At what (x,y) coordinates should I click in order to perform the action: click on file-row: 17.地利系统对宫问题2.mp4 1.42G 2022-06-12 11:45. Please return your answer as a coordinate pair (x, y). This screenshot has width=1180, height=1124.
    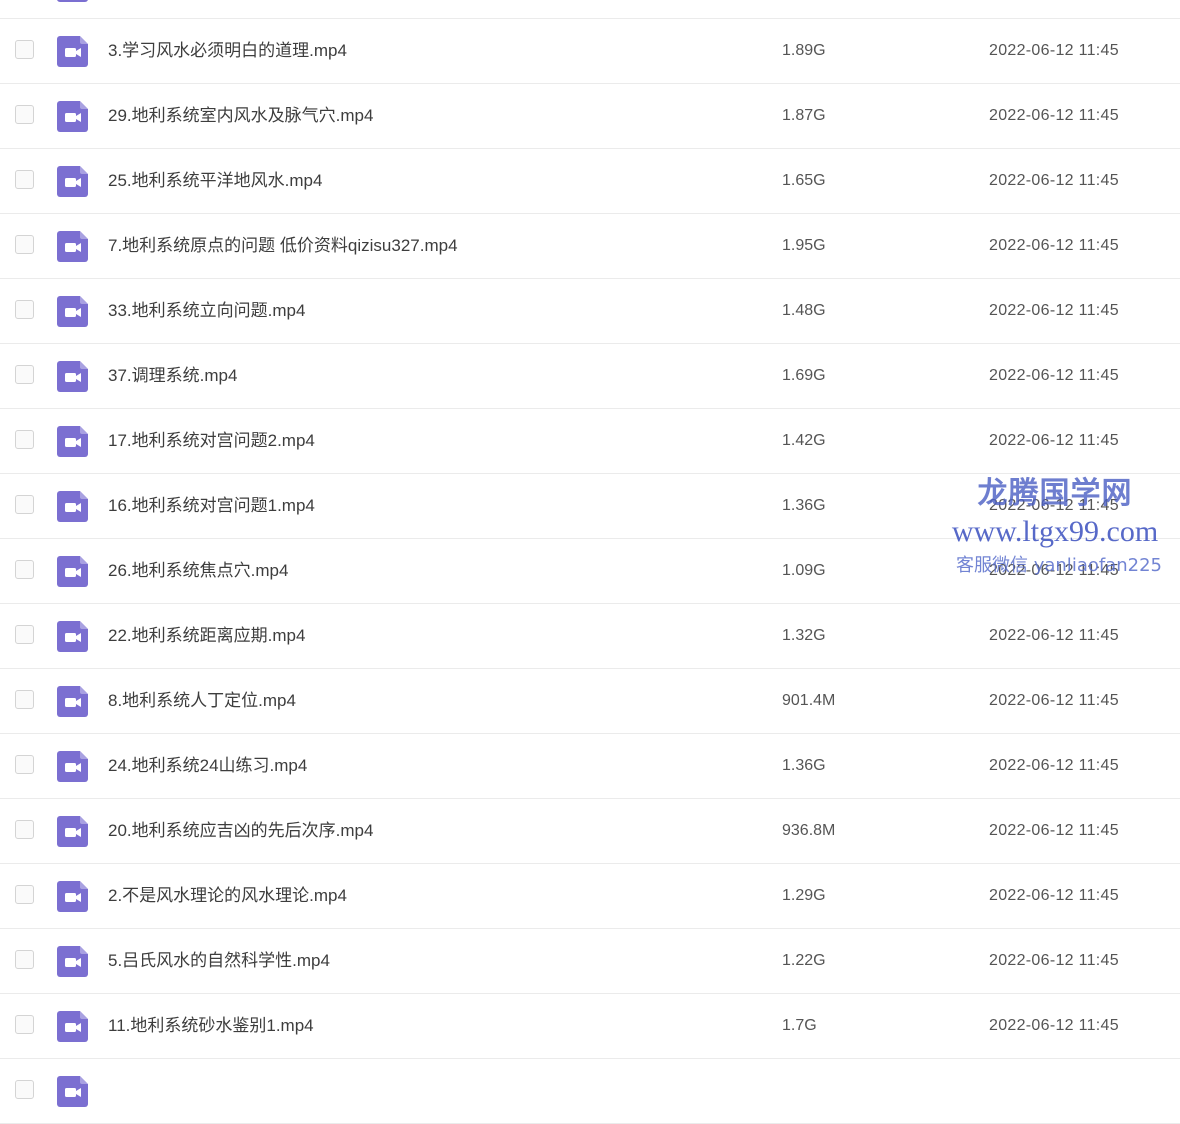
    Looking at the image, I should click on (590, 441).